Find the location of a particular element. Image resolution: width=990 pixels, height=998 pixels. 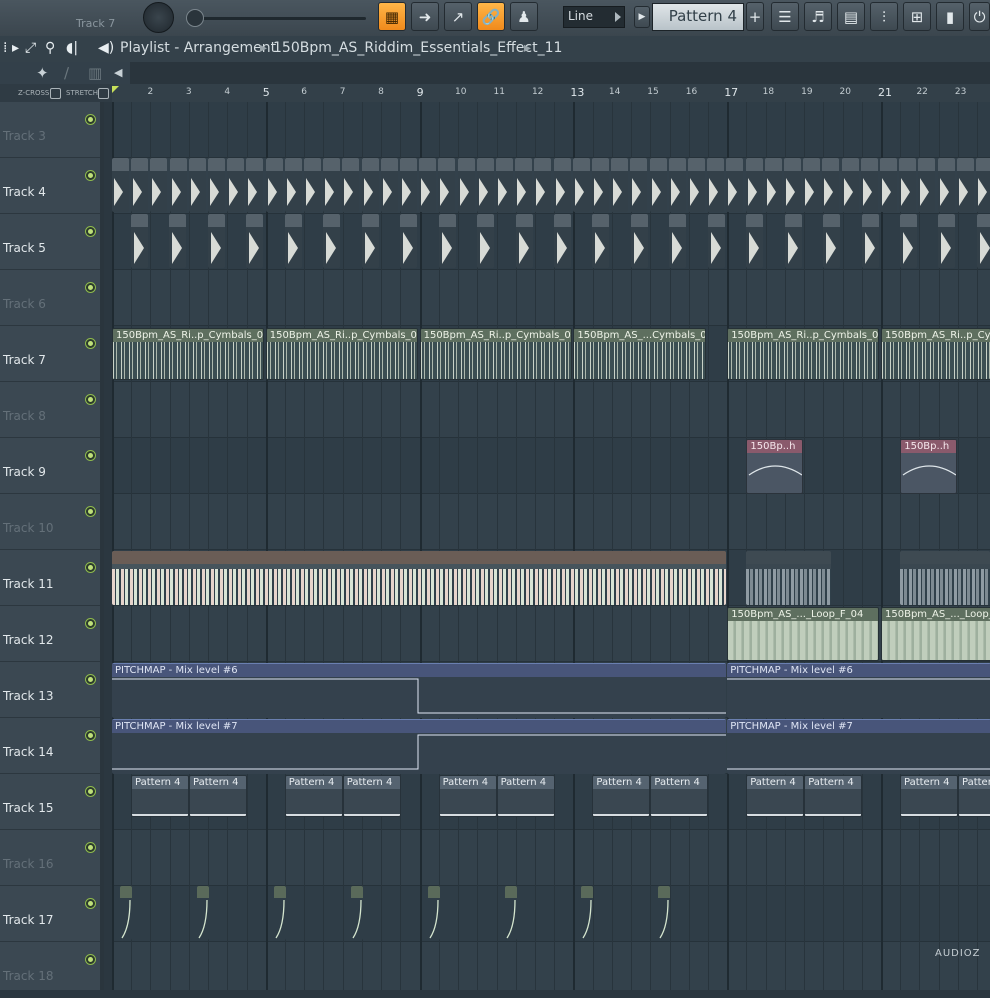

track-name: Track 11 is located at coordinates (28, 584).